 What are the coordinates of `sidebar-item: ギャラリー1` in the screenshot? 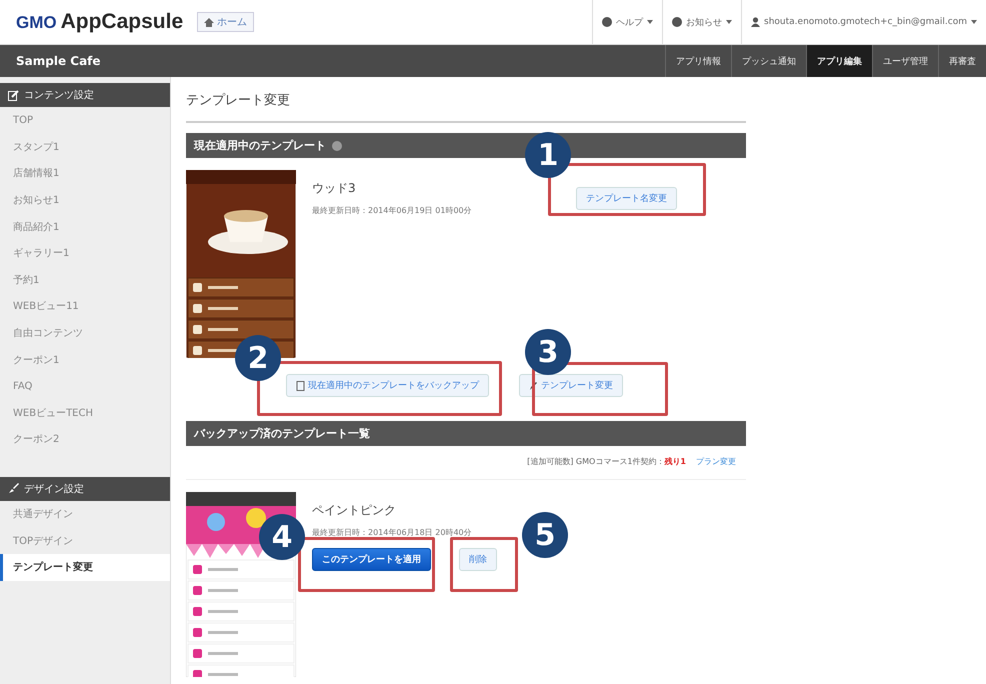 It's located at (85, 253).